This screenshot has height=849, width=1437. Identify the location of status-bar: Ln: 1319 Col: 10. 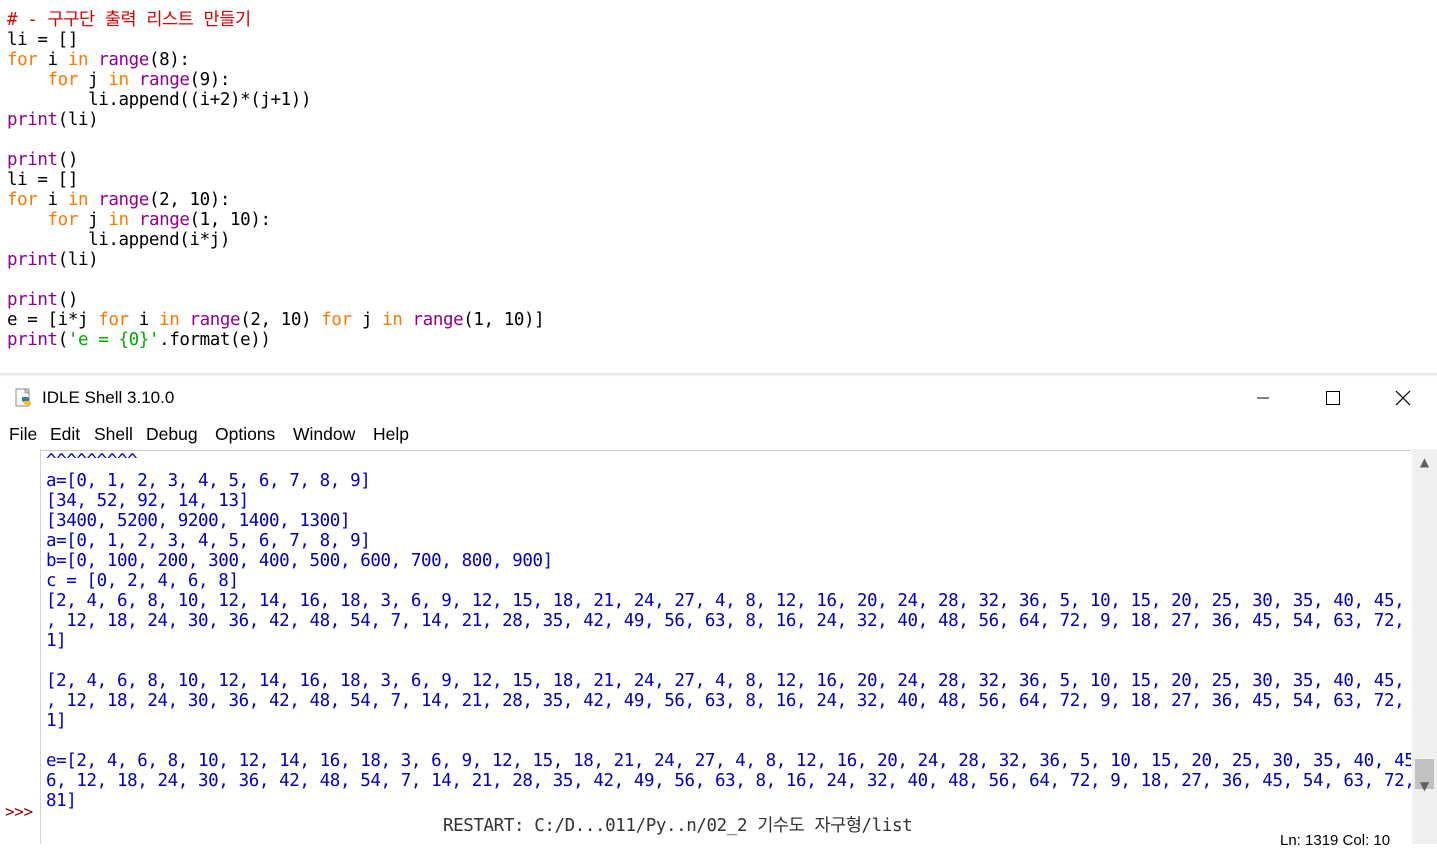
(1335, 840).